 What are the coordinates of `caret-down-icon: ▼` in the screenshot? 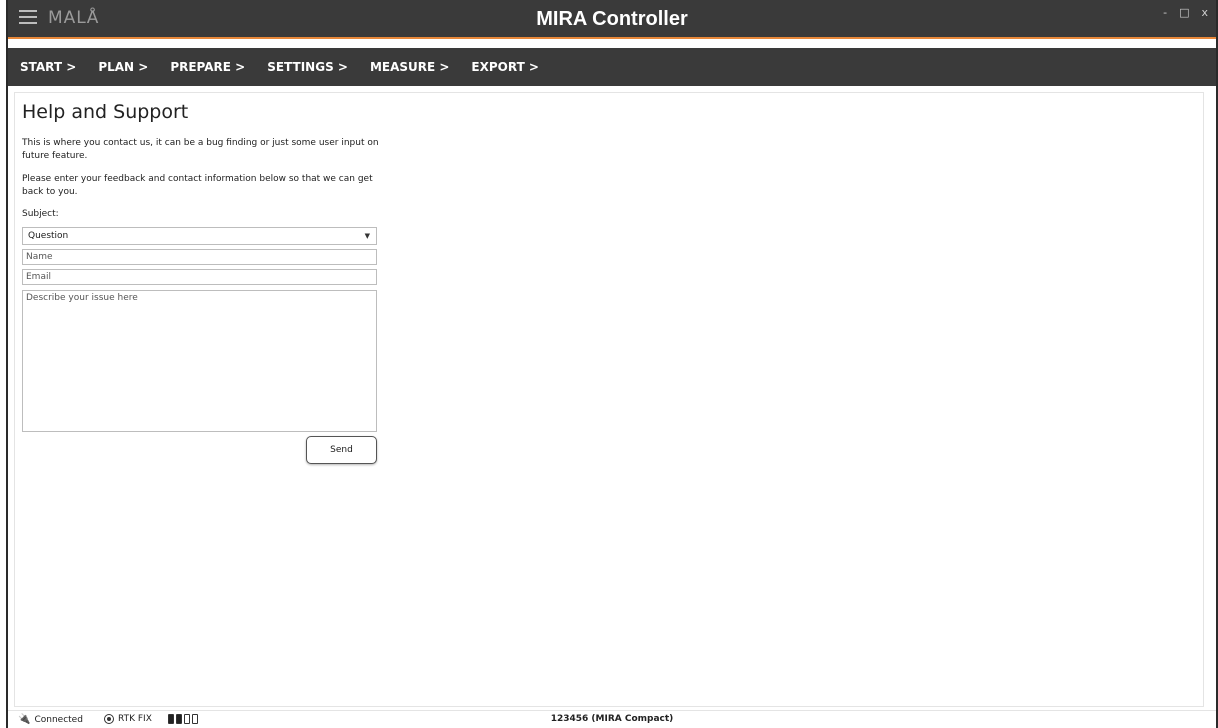 It's located at (367, 236).